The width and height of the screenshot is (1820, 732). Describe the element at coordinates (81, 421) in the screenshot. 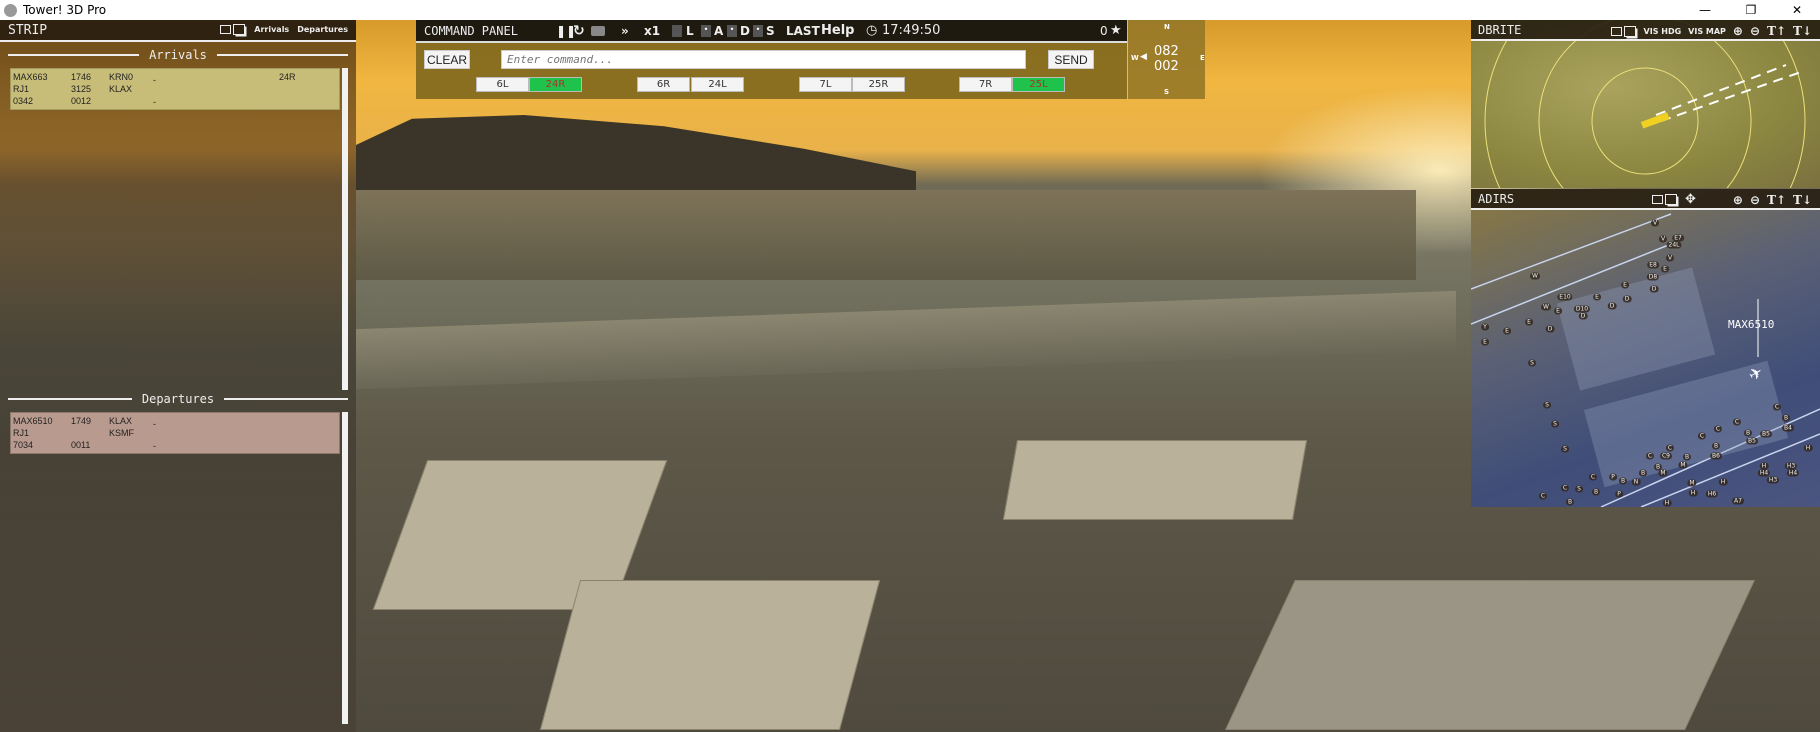

I see `strip-time: 1749` at that location.